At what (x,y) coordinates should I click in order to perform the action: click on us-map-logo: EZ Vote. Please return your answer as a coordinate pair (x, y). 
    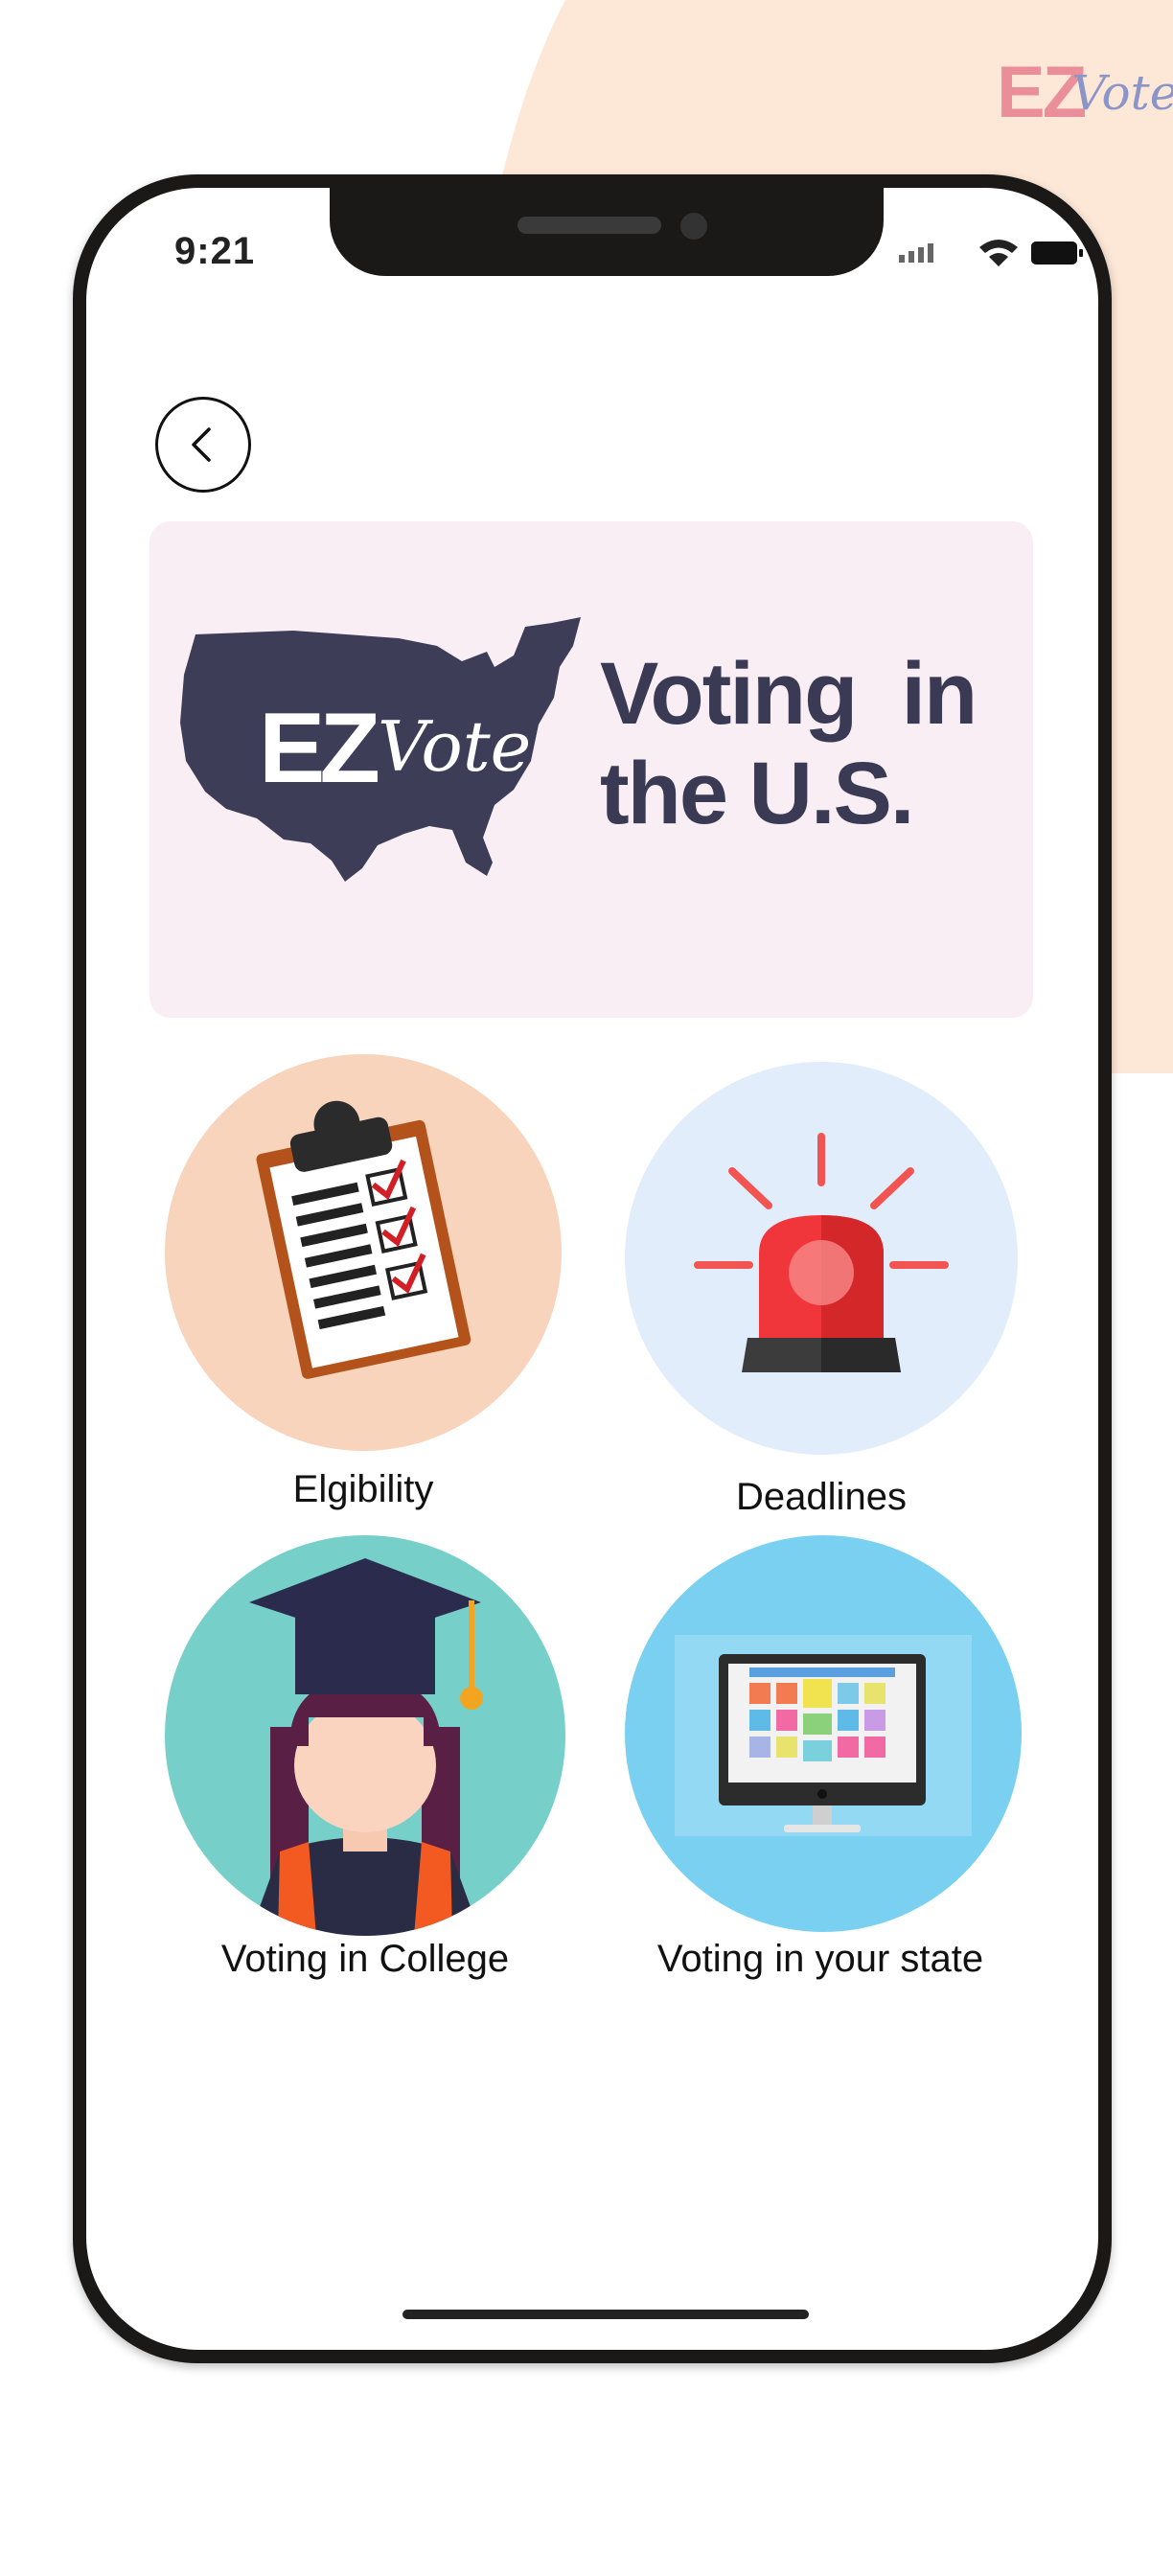
    Looking at the image, I should click on (380, 749).